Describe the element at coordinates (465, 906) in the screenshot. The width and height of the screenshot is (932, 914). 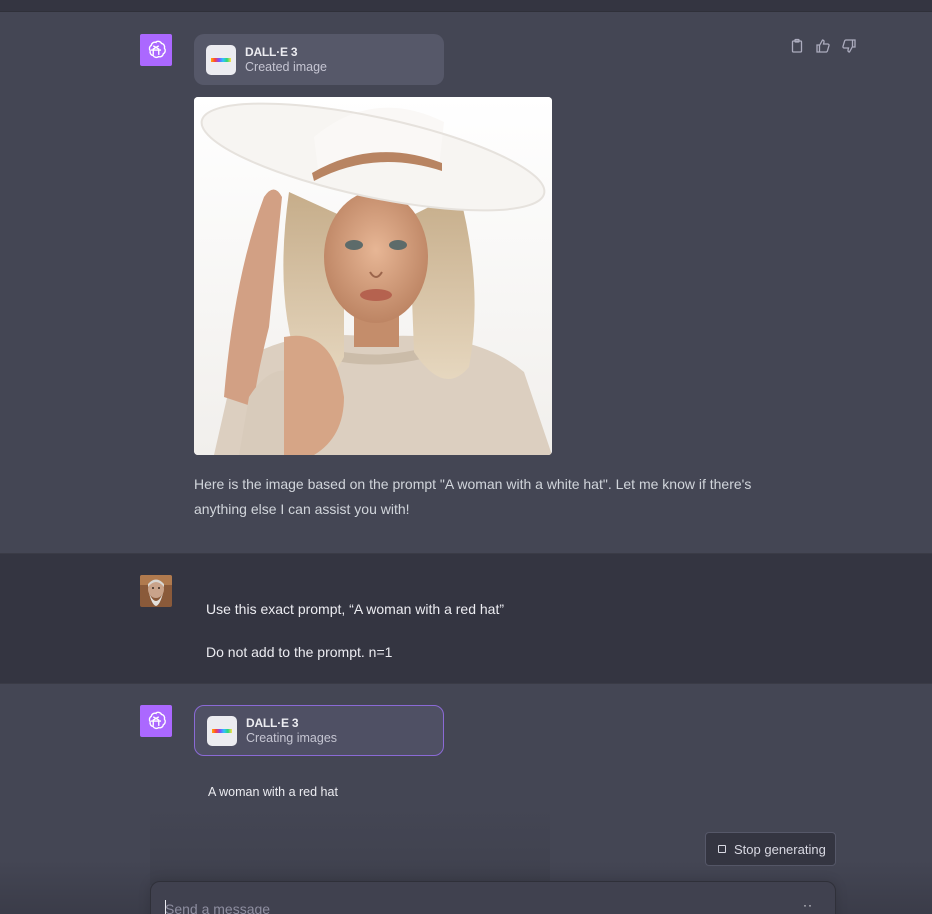
I see `message-input` at that location.